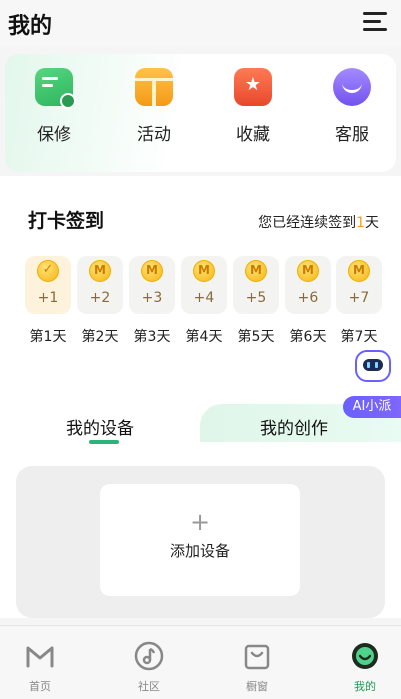  I want to click on checkin-day-label: 第6天, so click(308, 337).